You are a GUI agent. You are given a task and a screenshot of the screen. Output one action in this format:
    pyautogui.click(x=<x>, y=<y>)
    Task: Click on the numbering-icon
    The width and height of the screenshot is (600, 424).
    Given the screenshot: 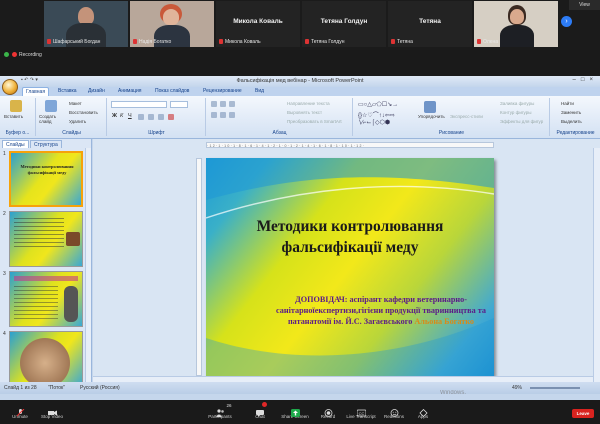 What is the action you would take?
    pyautogui.click(x=223, y=104)
    